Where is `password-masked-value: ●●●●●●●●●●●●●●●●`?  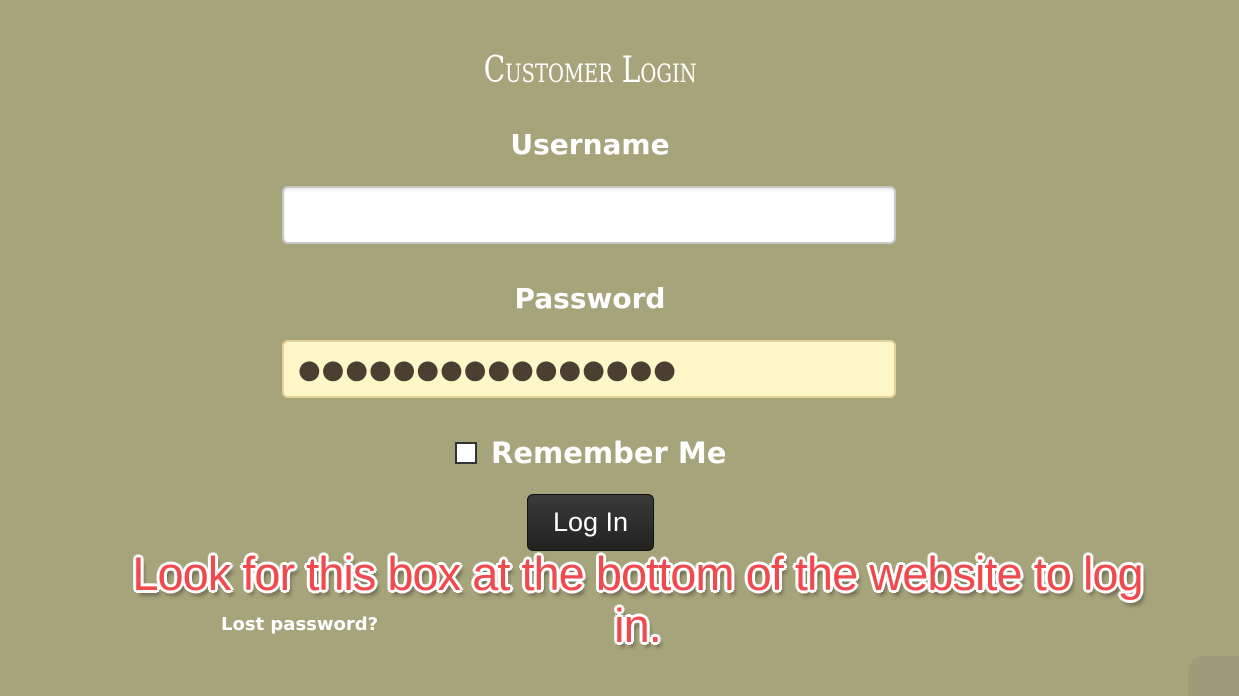 password-masked-value: ●●●●●●●●●●●●●●●● is located at coordinates (487, 370).